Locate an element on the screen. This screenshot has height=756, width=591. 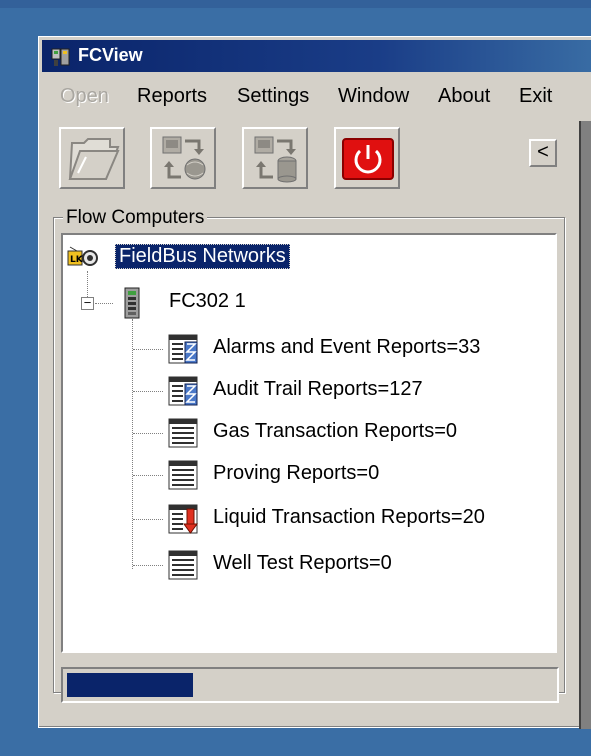
database-transfer-icon is located at coordinates (275, 159).